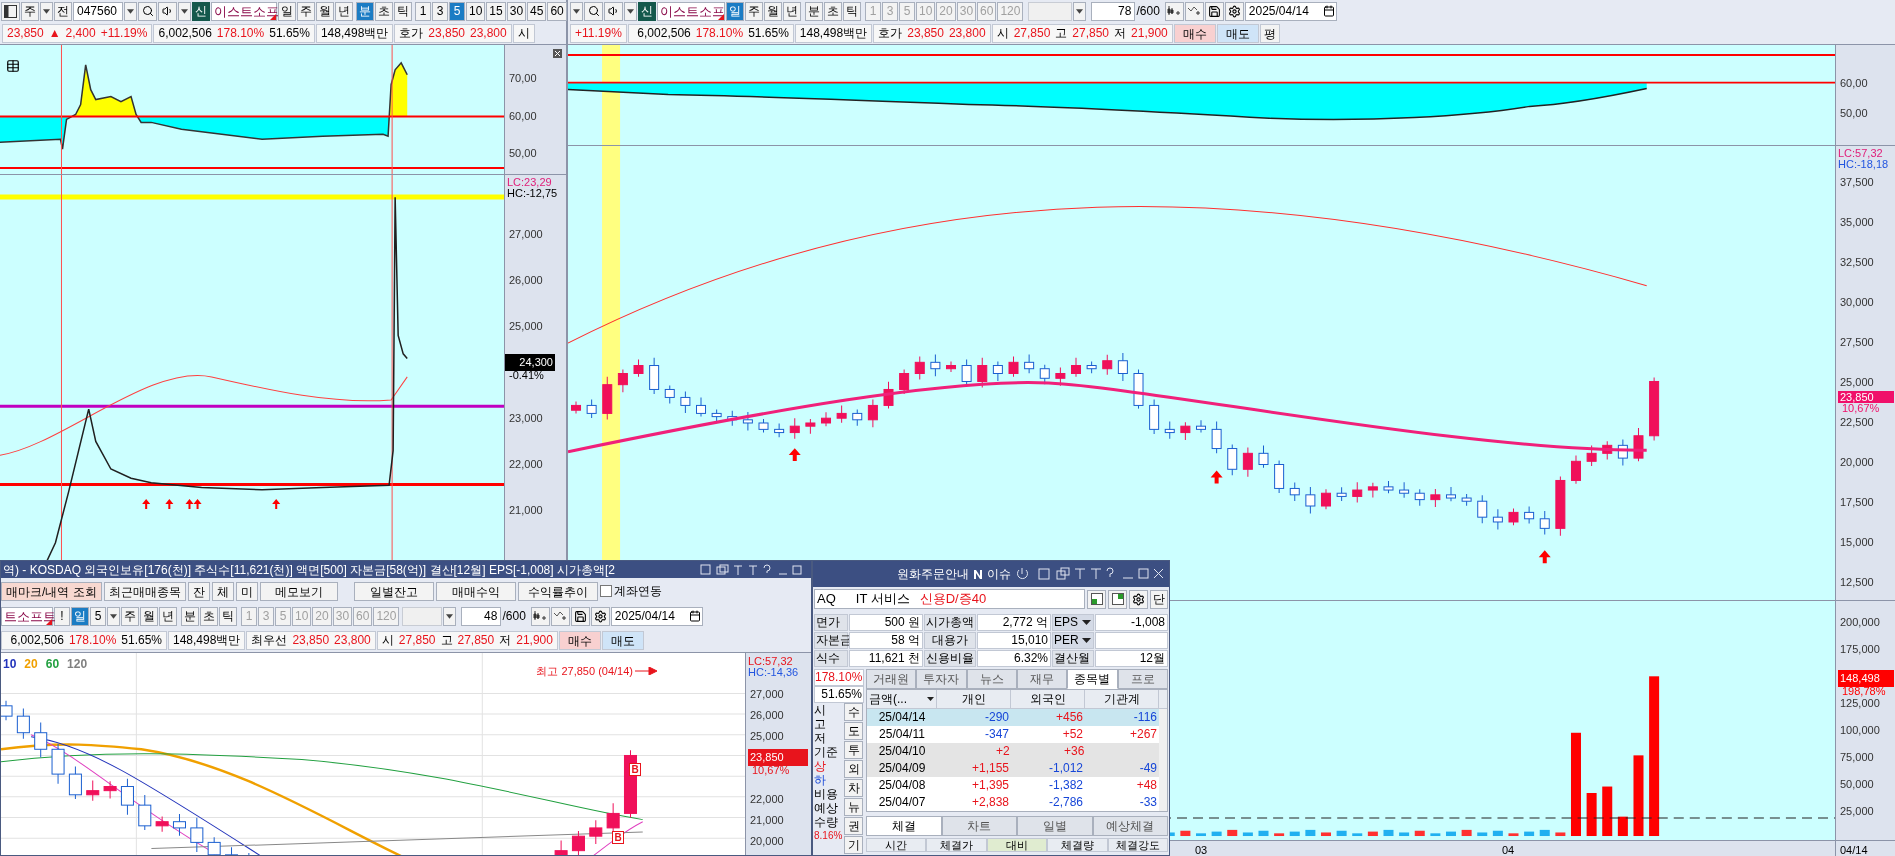  Describe the element at coordinates (853, 826) in the screenshot. I see `side-button: 권` at that location.